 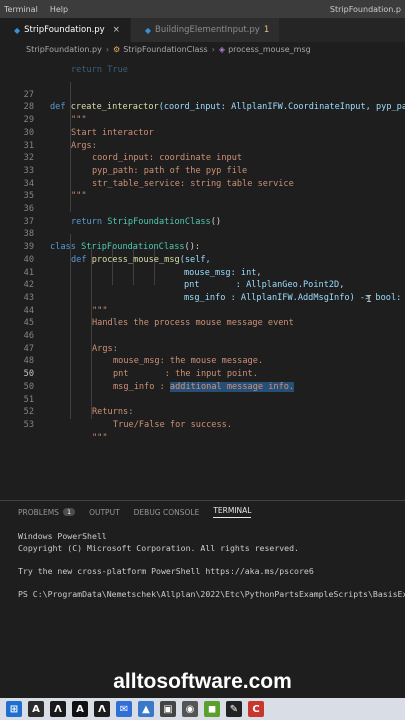 What do you see at coordinates (202, 335) in the screenshot?
I see `code-line: 46 Args:` at bounding box center [202, 335].